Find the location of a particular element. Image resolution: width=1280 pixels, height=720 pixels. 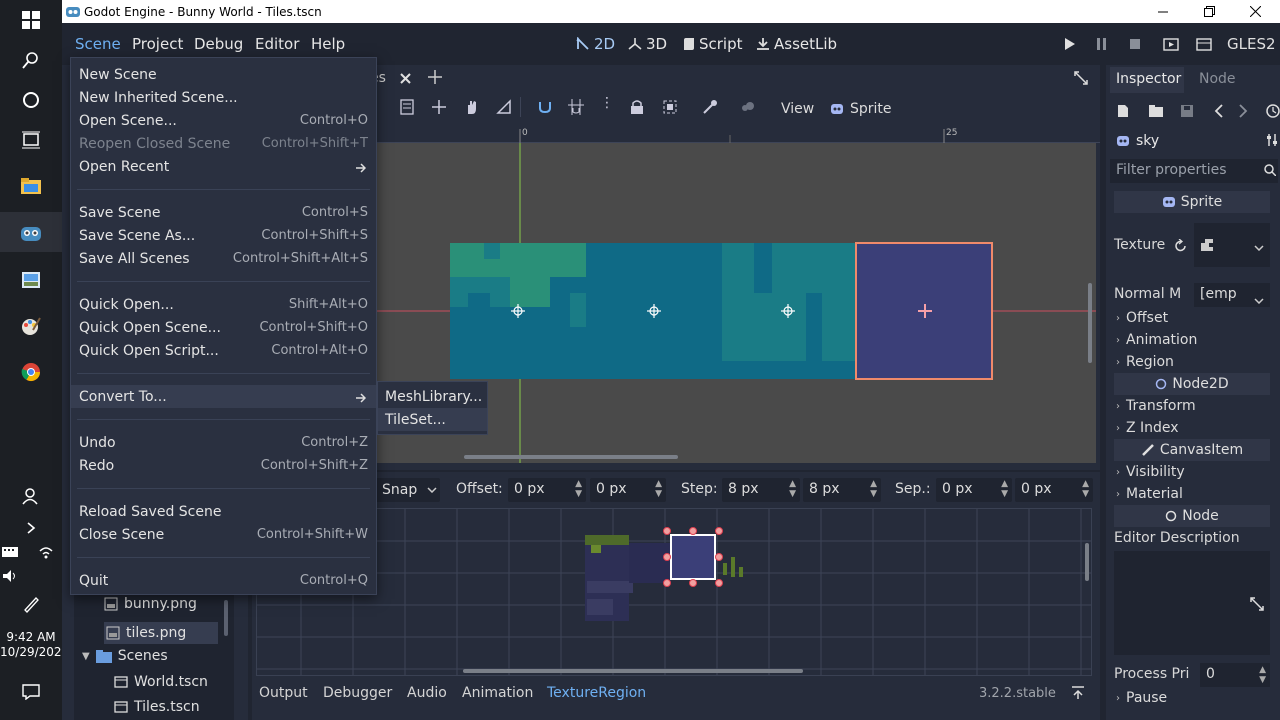

folder-scenes: ▼ Scenes is located at coordinates (125, 656).